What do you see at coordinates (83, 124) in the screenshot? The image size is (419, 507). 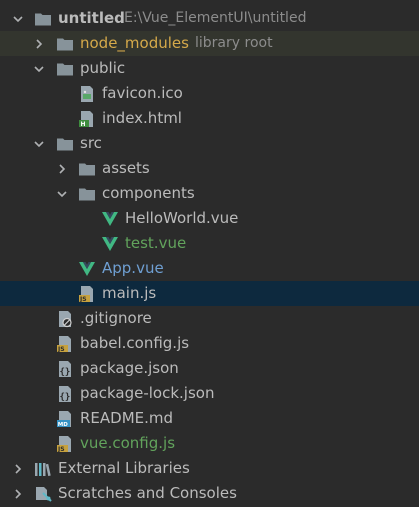 I see `svg-text: H` at bounding box center [83, 124].